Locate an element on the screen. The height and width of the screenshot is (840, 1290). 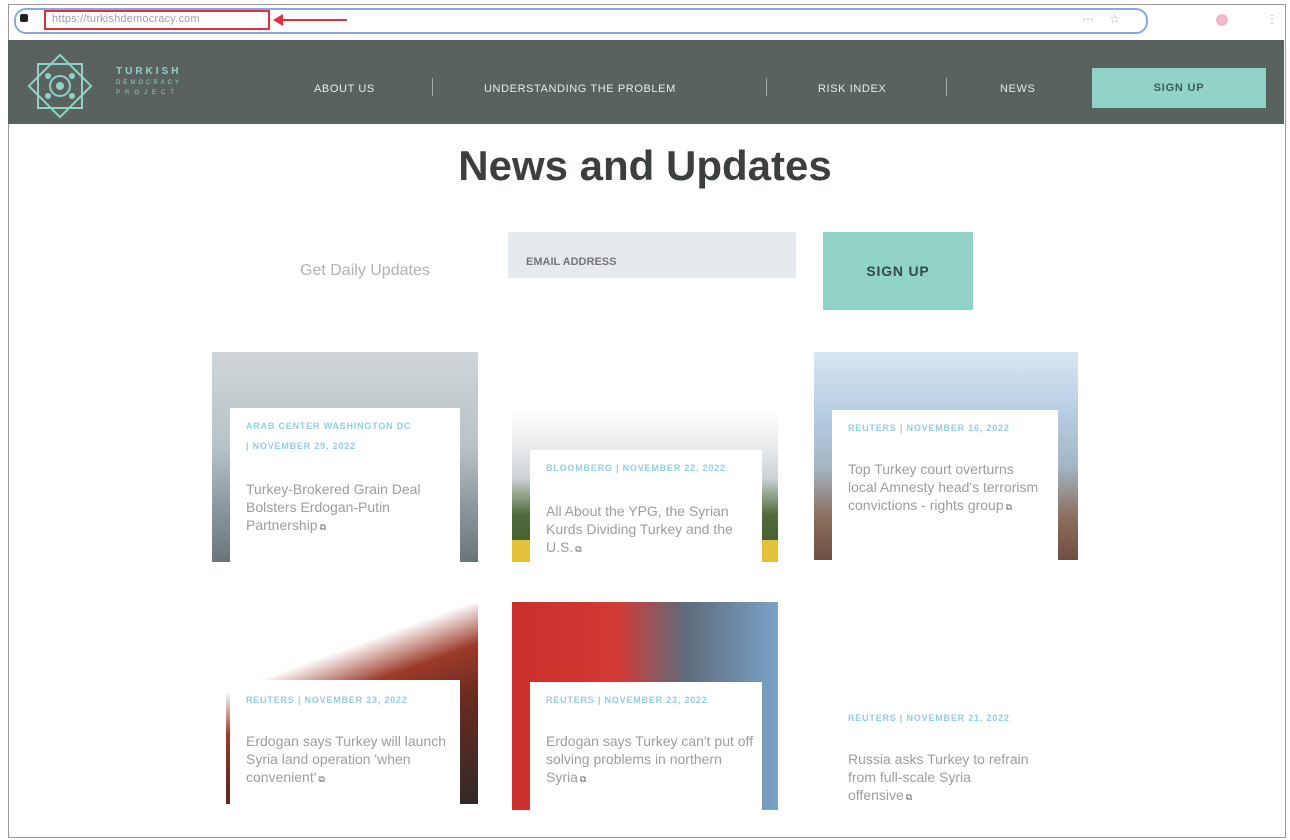
annotation-arrow-icon is located at coordinates (278, 20).